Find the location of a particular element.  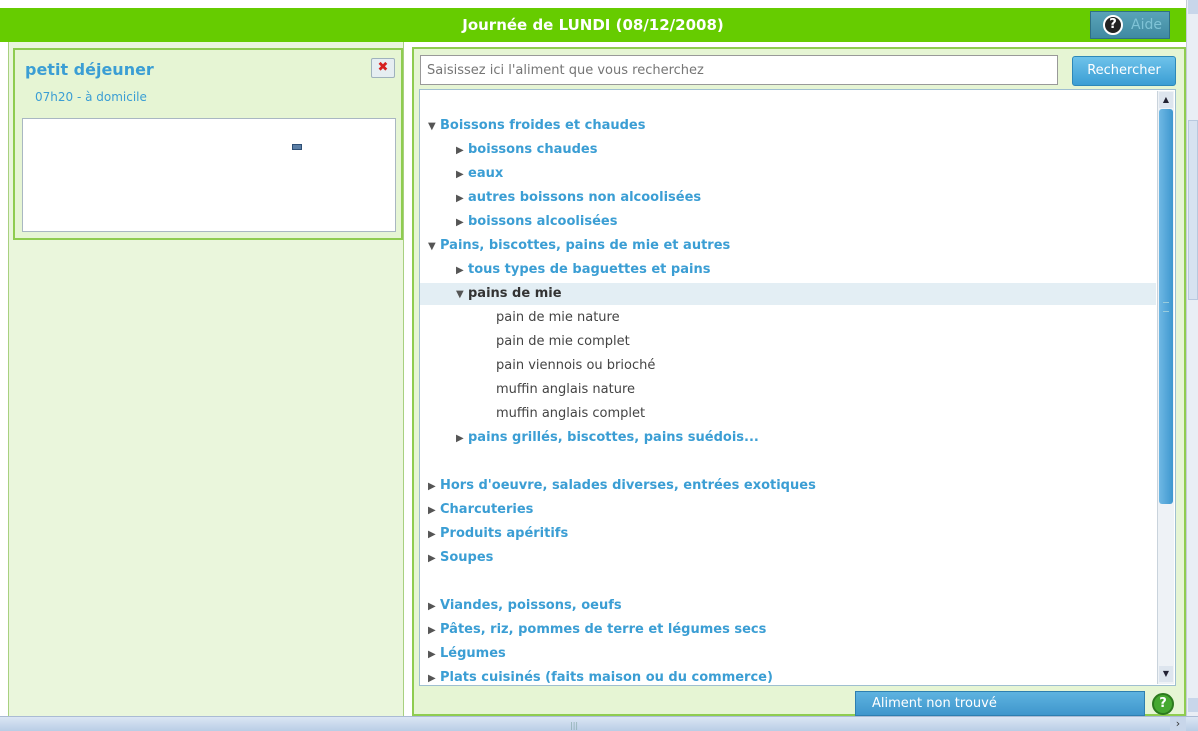

scroll-down-button is located at coordinates (1193, 705).